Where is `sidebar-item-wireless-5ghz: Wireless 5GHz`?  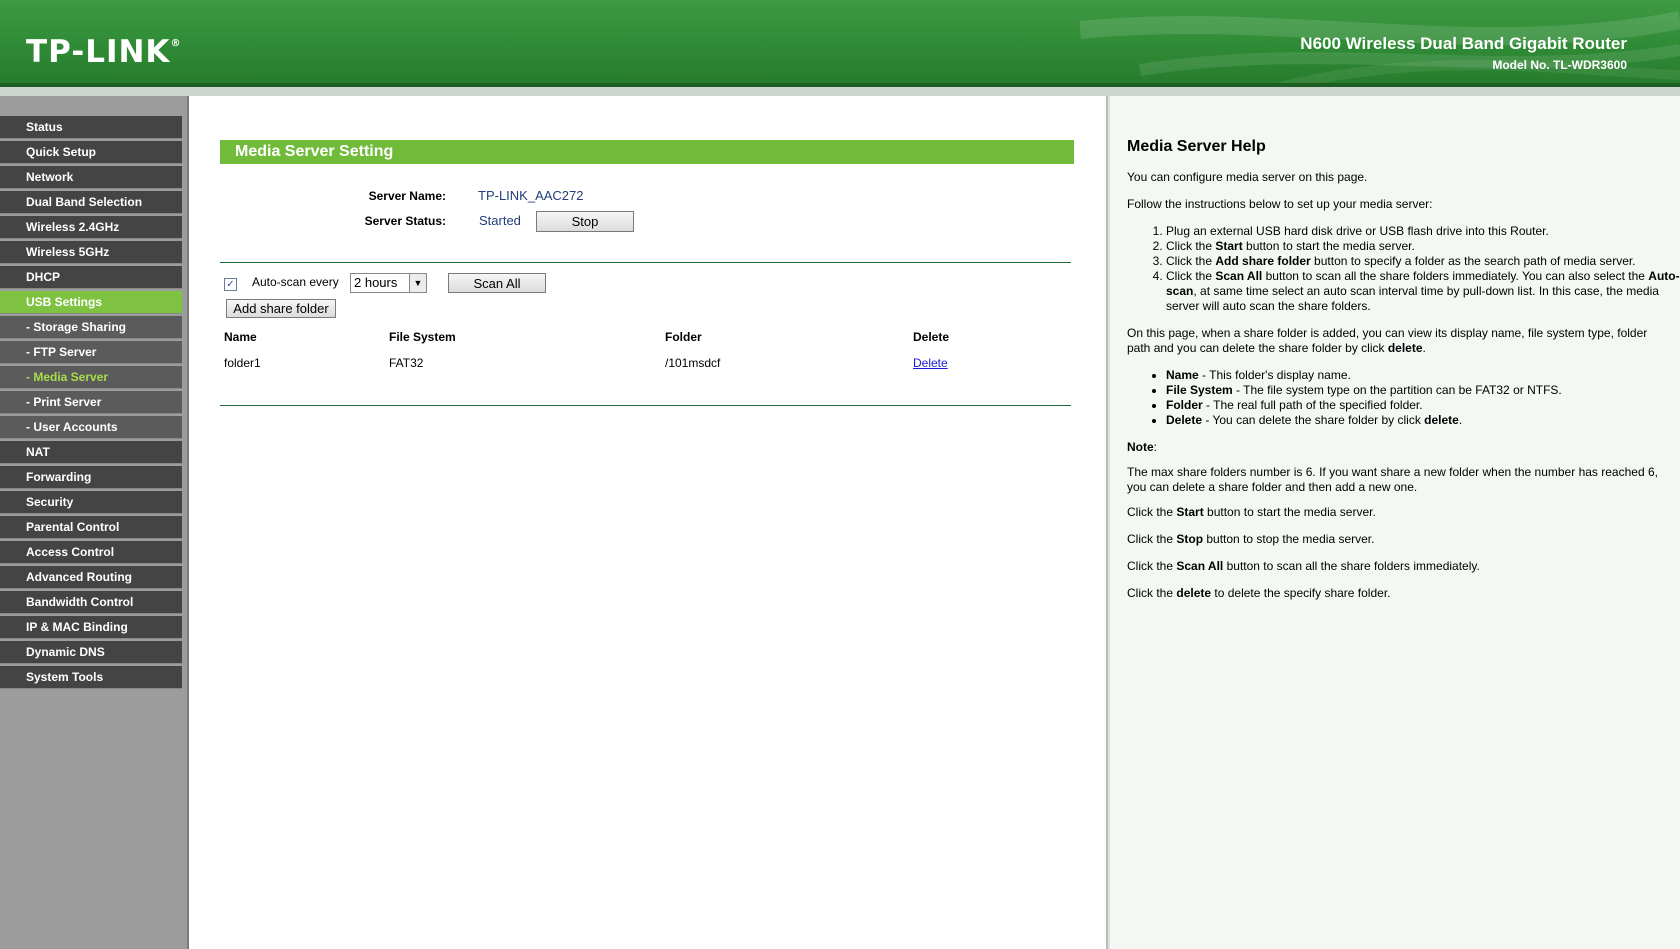 sidebar-item-wireless-5ghz: Wireless 5GHz is located at coordinates (91, 252).